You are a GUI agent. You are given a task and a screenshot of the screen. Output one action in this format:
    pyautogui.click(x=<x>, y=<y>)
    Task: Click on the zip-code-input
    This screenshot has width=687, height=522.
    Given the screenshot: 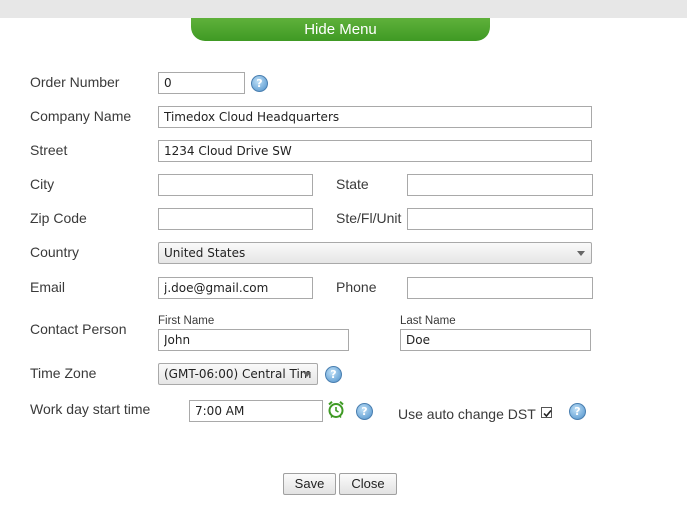 What is the action you would take?
    pyautogui.click(x=235, y=219)
    